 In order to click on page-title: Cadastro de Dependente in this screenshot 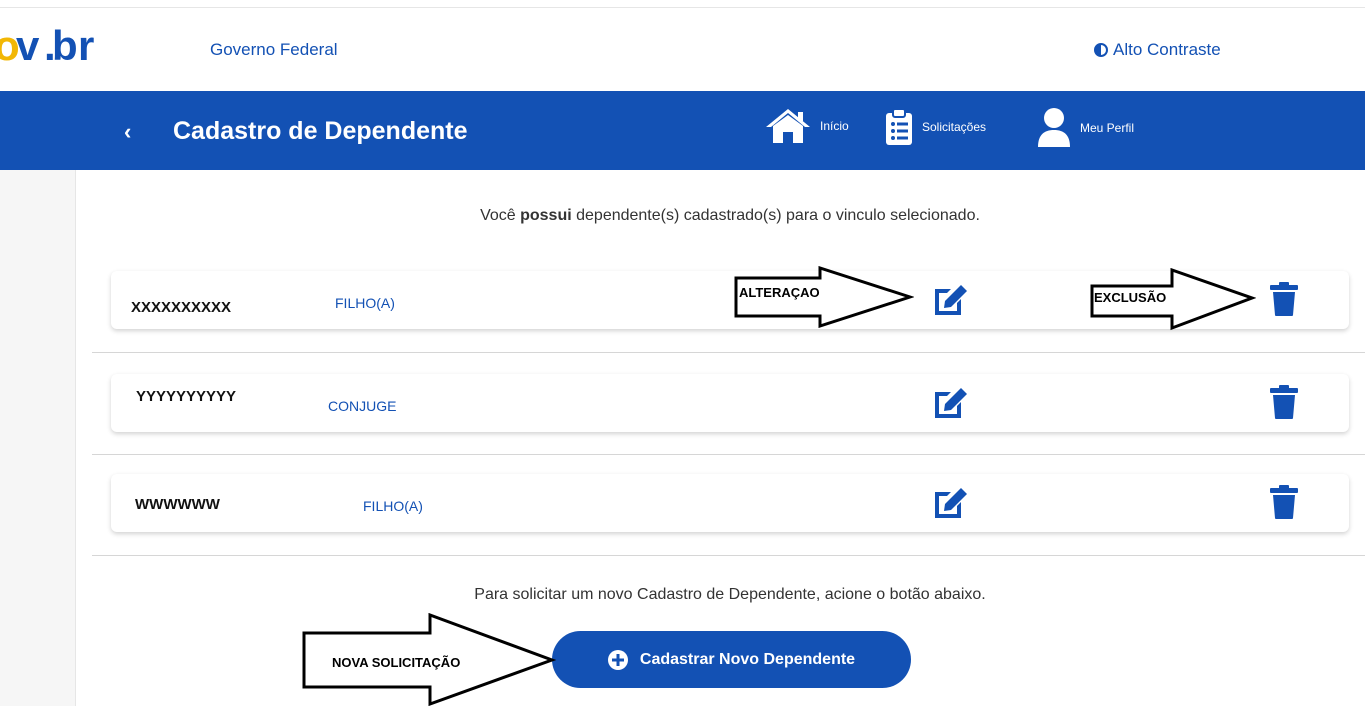, I will do `click(320, 131)`.